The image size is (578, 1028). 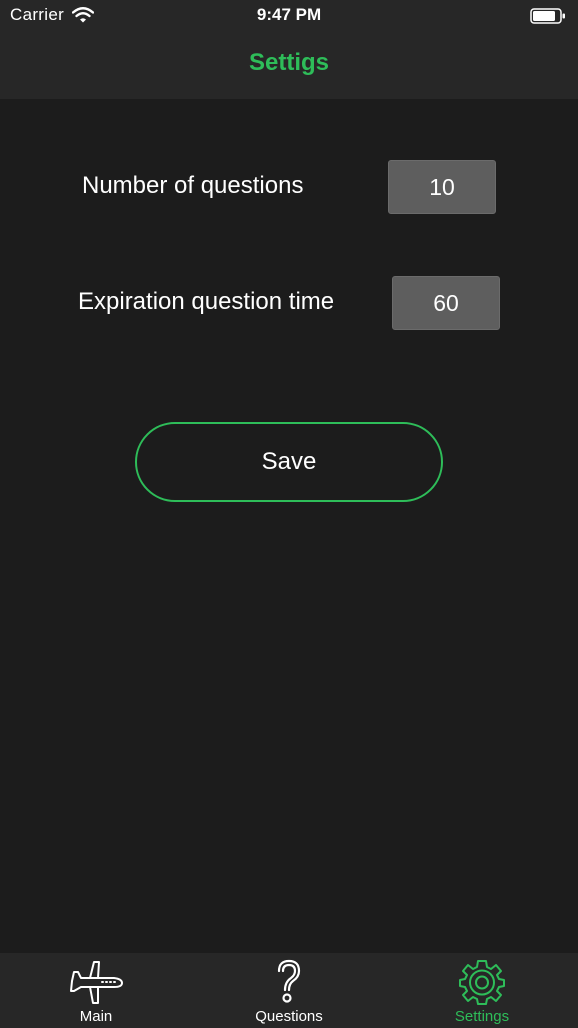 I want to click on expiration-time-label: Expiration question time, so click(x=206, y=301).